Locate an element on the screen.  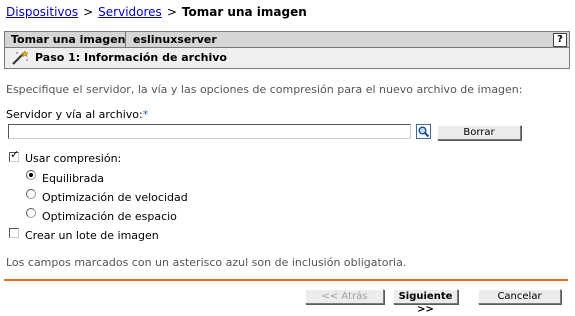
compression-label: Usar compresión: is located at coordinates (73, 158).